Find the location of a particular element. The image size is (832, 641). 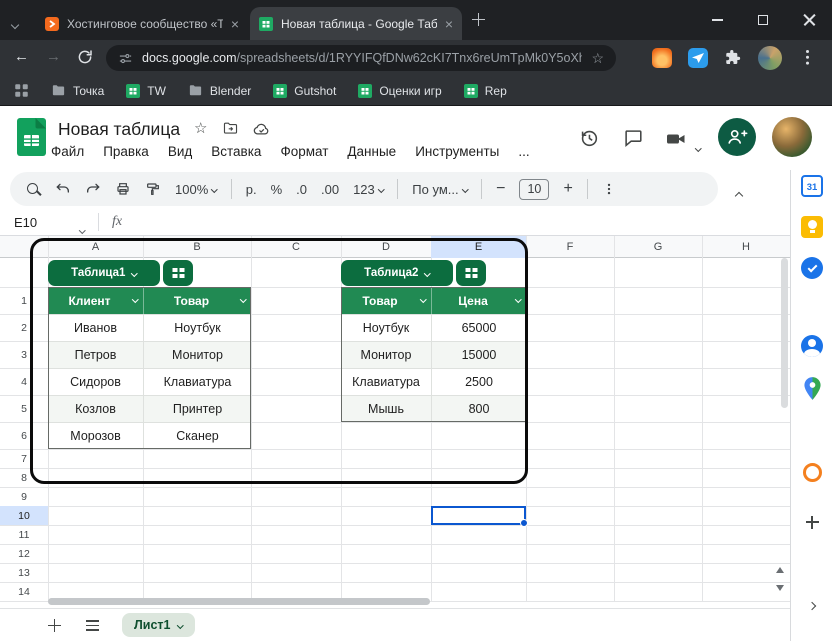

font-size-input: 10 is located at coordinates (534, 189).